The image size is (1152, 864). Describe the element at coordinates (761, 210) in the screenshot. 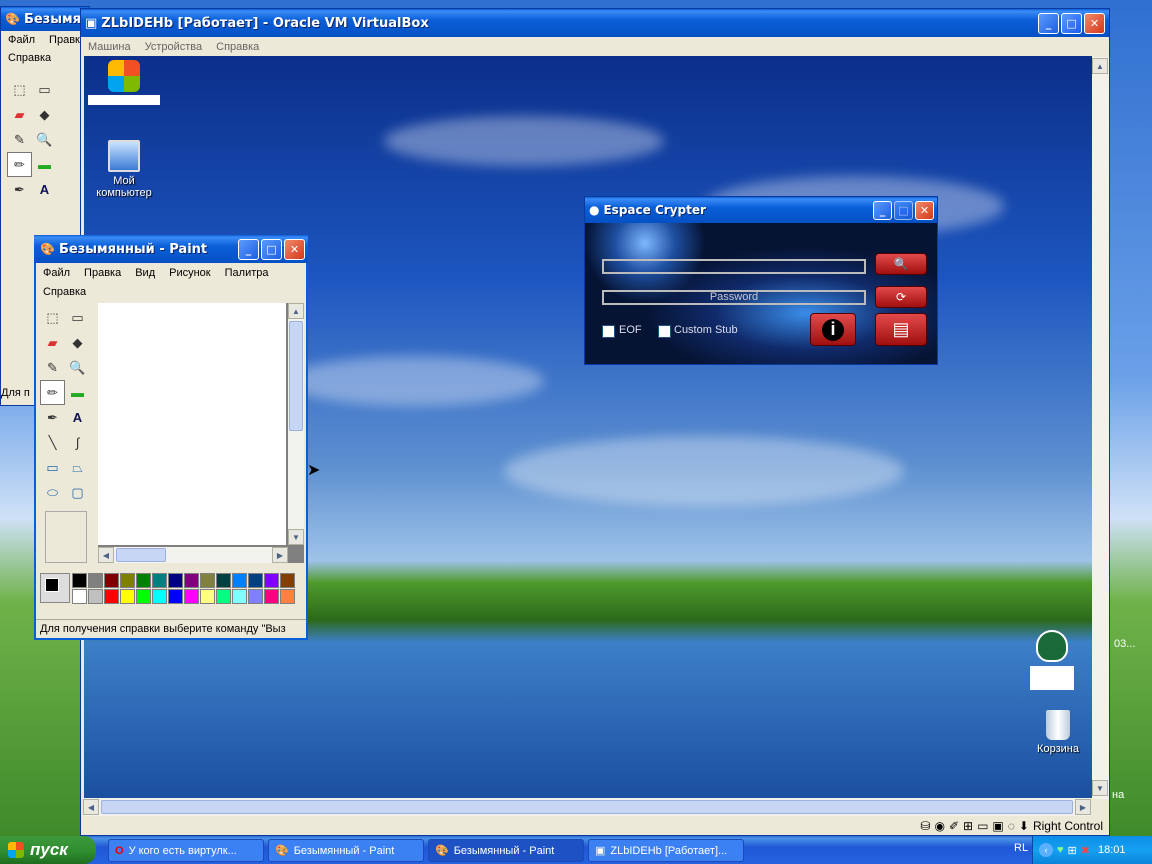

I see `crypter-titlebar: ● Espace Crypter _ □ ✕` at that location.